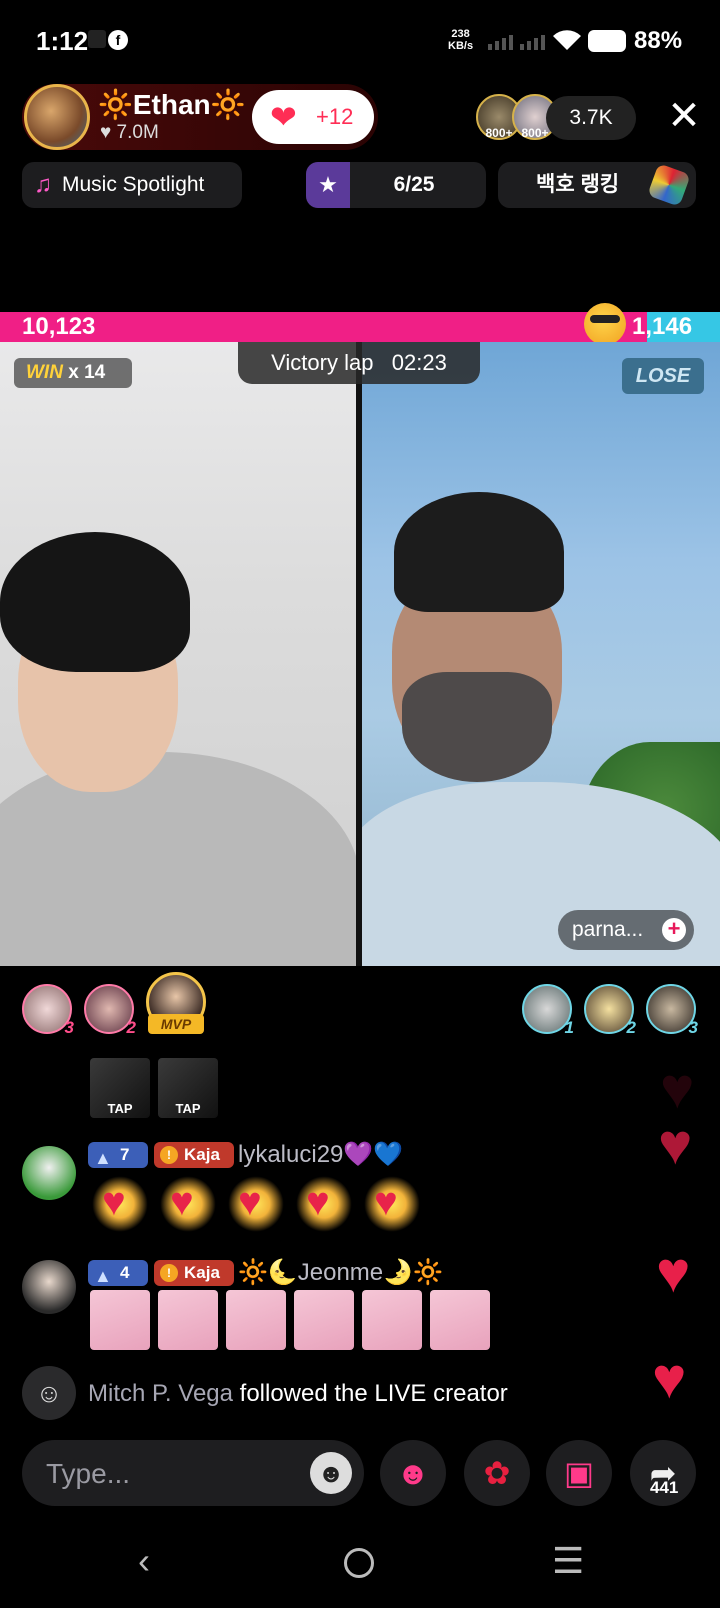  What do you see at coordinates (674, 930) in the screenshot?
I see `follow-plus-icon: +` at bounding box center [674, 930].